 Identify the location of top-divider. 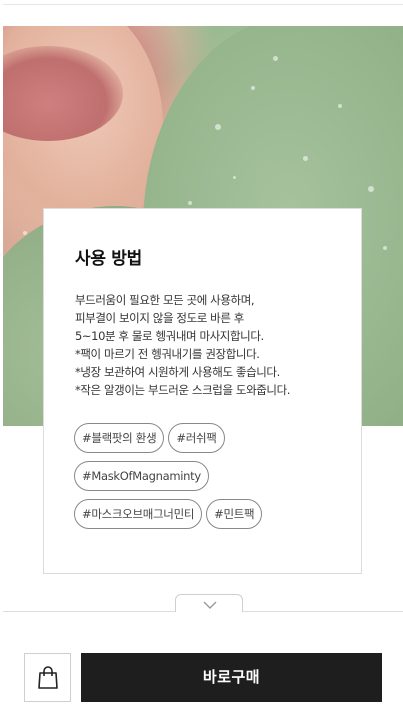
(203, 4).